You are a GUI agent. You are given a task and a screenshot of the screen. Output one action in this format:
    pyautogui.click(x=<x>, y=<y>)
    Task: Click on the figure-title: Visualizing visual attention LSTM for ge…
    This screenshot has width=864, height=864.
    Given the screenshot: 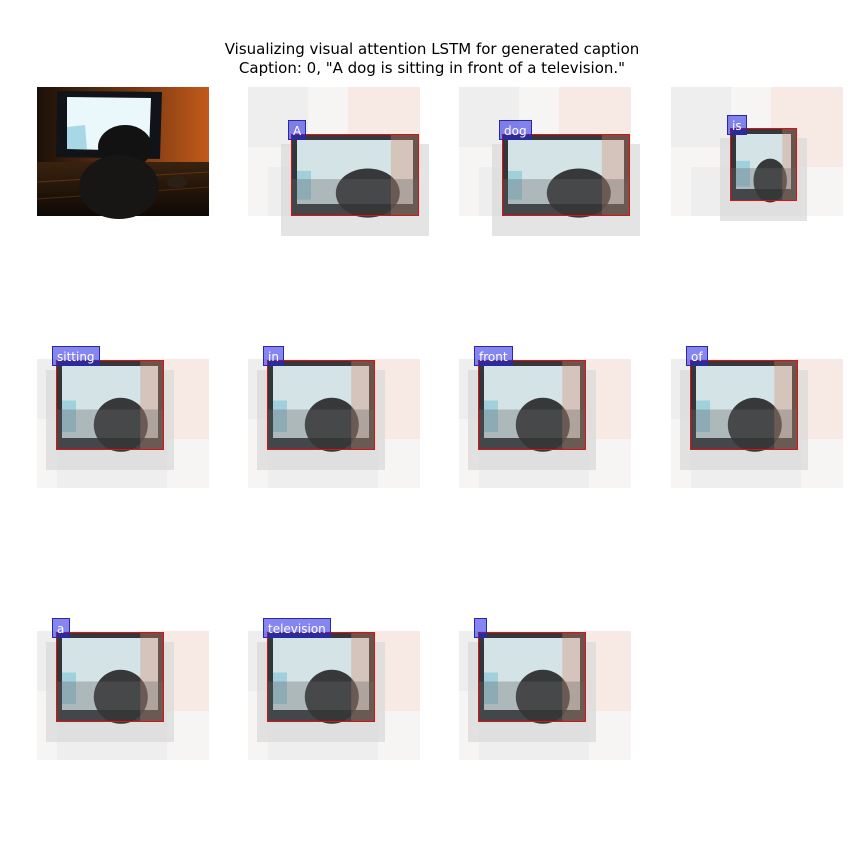 What is the action you would take?
    pyautogui.click(x=432, y=49)
    